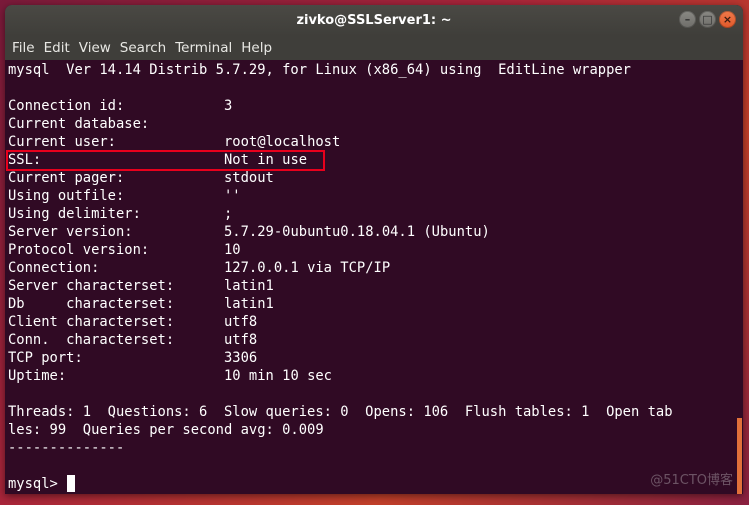  Describe the element at coordinates (165, 160) in the screenshot. I see `ssl-highlight-box` at that location.